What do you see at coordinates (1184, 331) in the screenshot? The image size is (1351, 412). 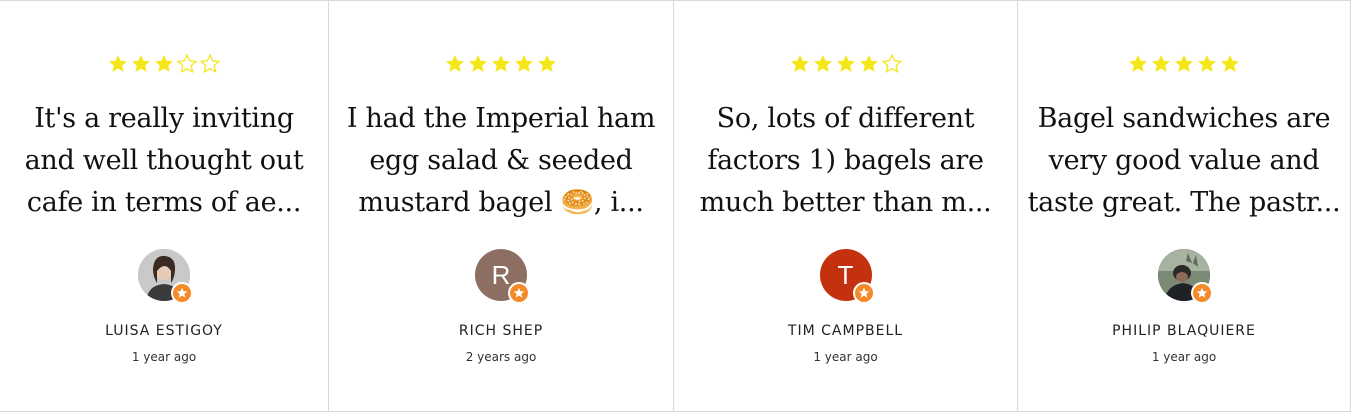 I see `reviewer-name: PHILIP BLAQUIERE` at bounding box center [1184, 331].